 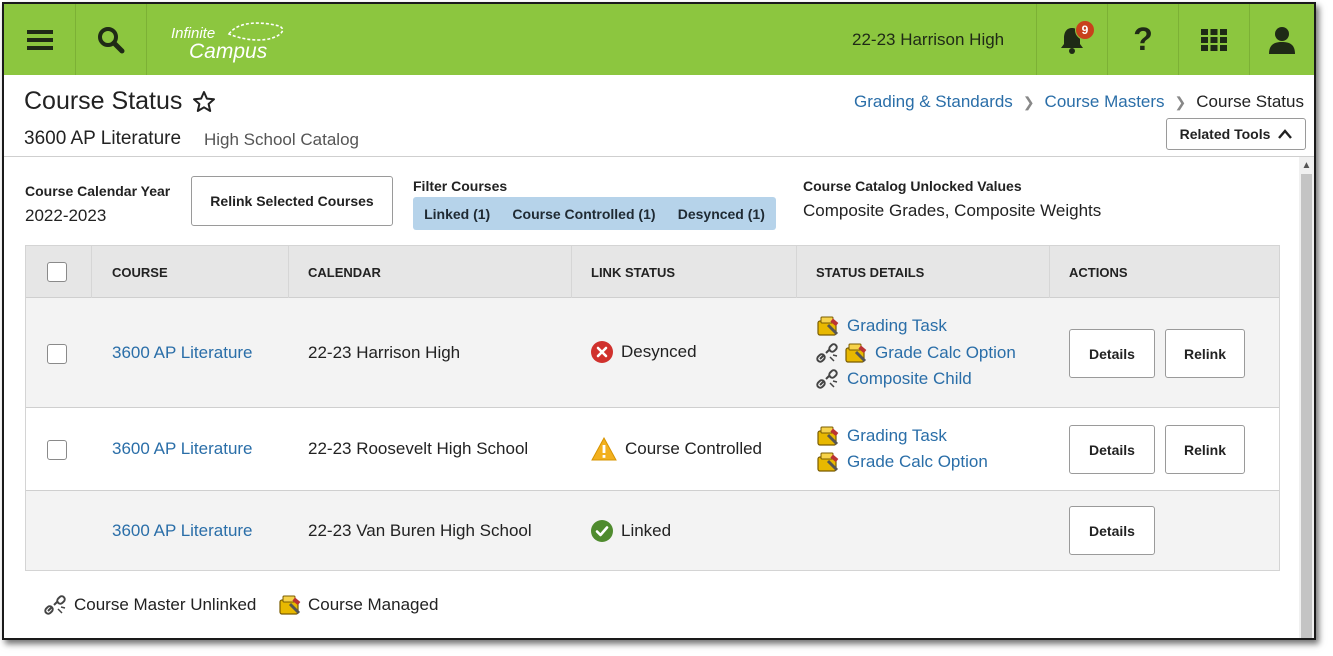 I want to click on catalog-name: High School Catalog, so click(x=281, y=139).